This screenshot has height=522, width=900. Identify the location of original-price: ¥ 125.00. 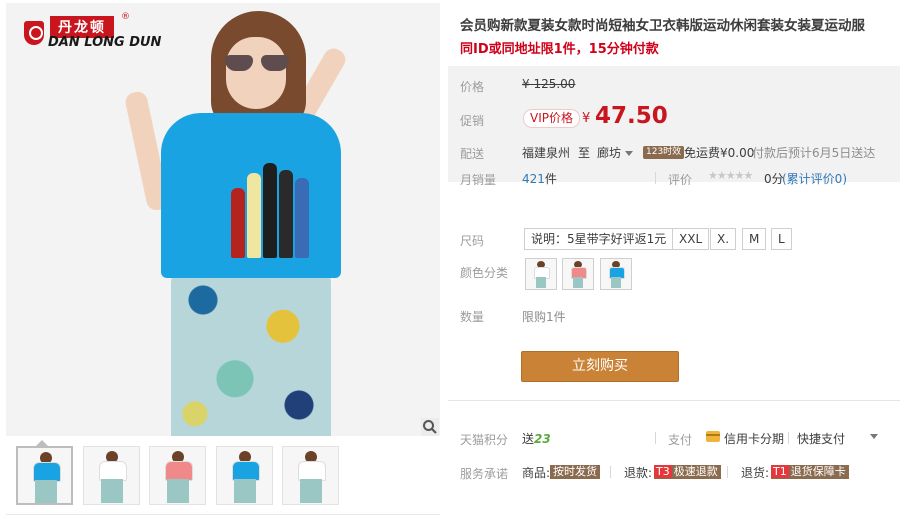
(549, 84).